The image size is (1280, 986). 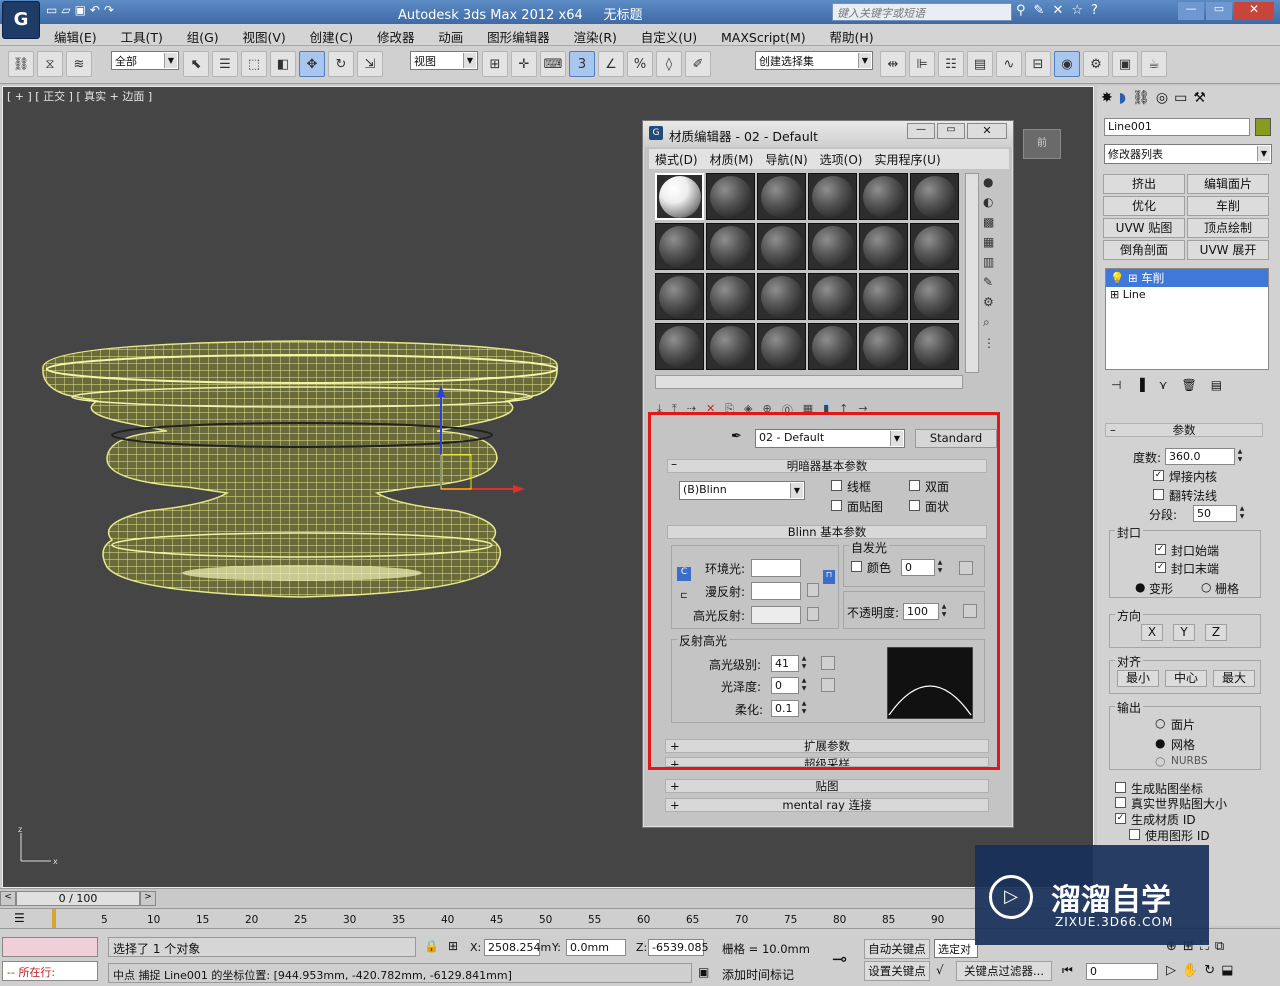 I want to click on mirror-icon: ⇹, so click(x=893, y=64).